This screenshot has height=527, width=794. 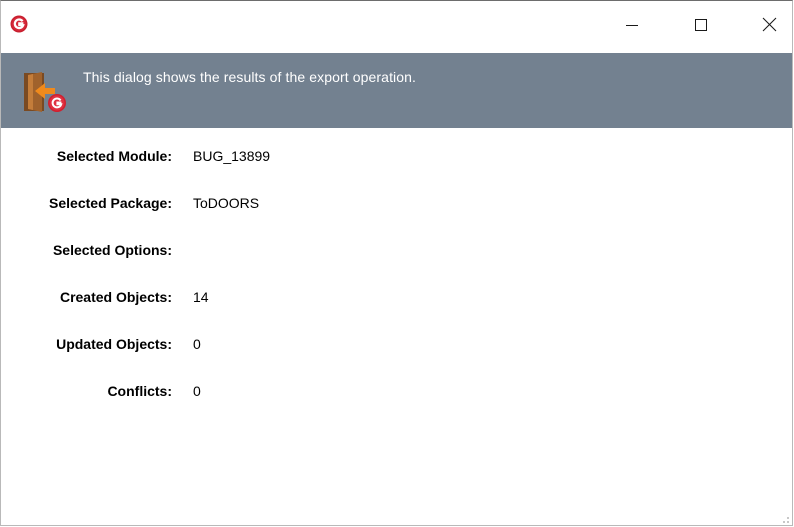 I want to click on updated-objects-row: Updated Objects: 0, so click(x=396, y=345).